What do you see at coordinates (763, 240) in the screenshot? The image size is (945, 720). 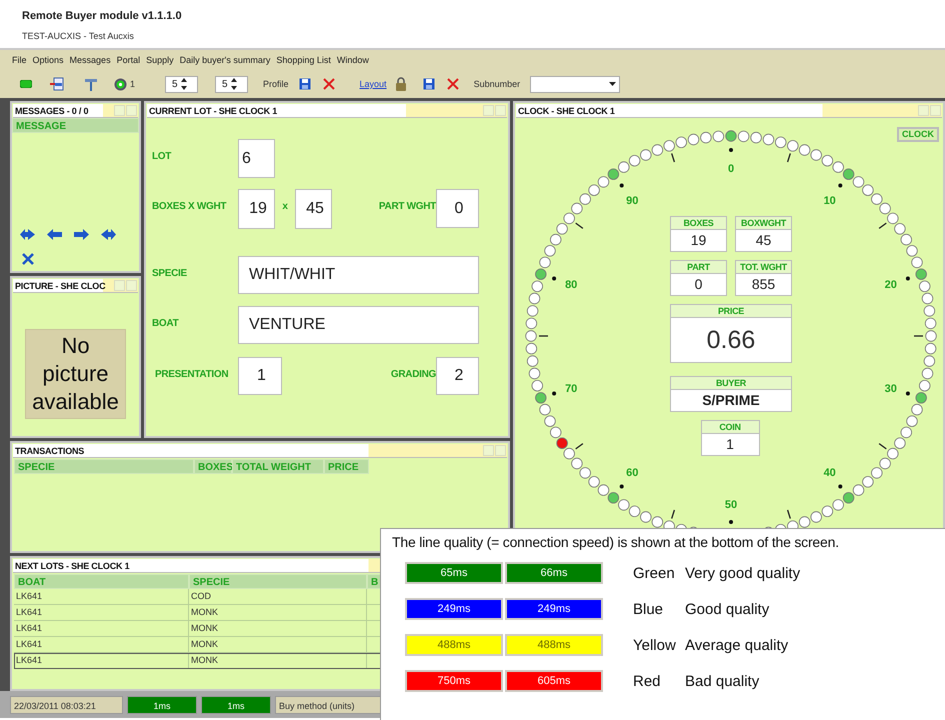 I see `info-value: 45` at bounding box center [763, 240].